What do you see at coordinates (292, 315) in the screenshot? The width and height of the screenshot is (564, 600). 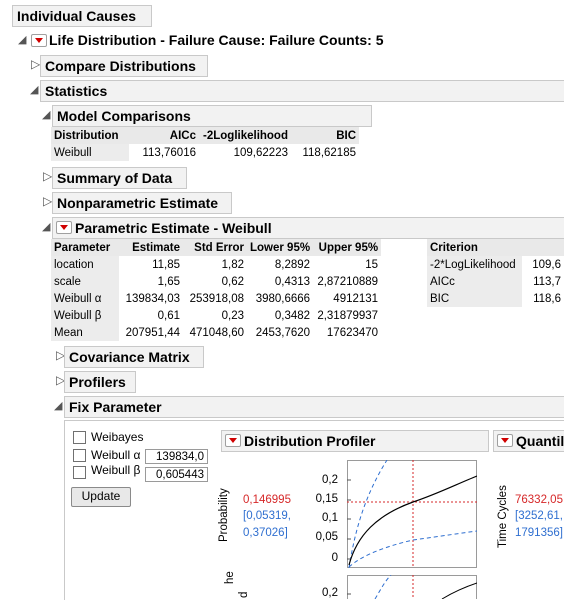 I see `table-cell: 0,3482` at bounding box center [292, 315].